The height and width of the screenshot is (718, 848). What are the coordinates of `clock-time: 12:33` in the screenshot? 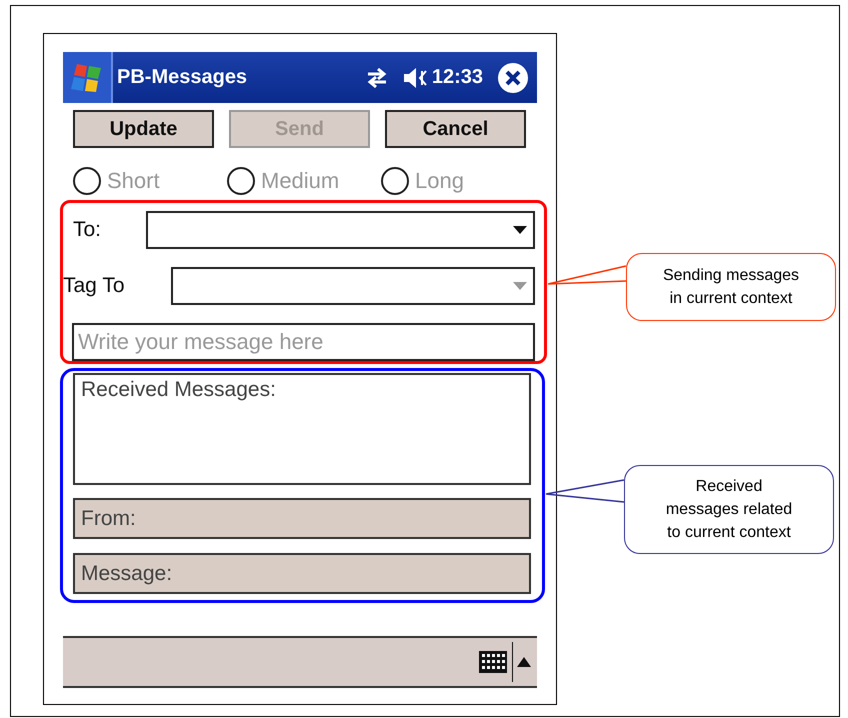 It's located at (457, 77).